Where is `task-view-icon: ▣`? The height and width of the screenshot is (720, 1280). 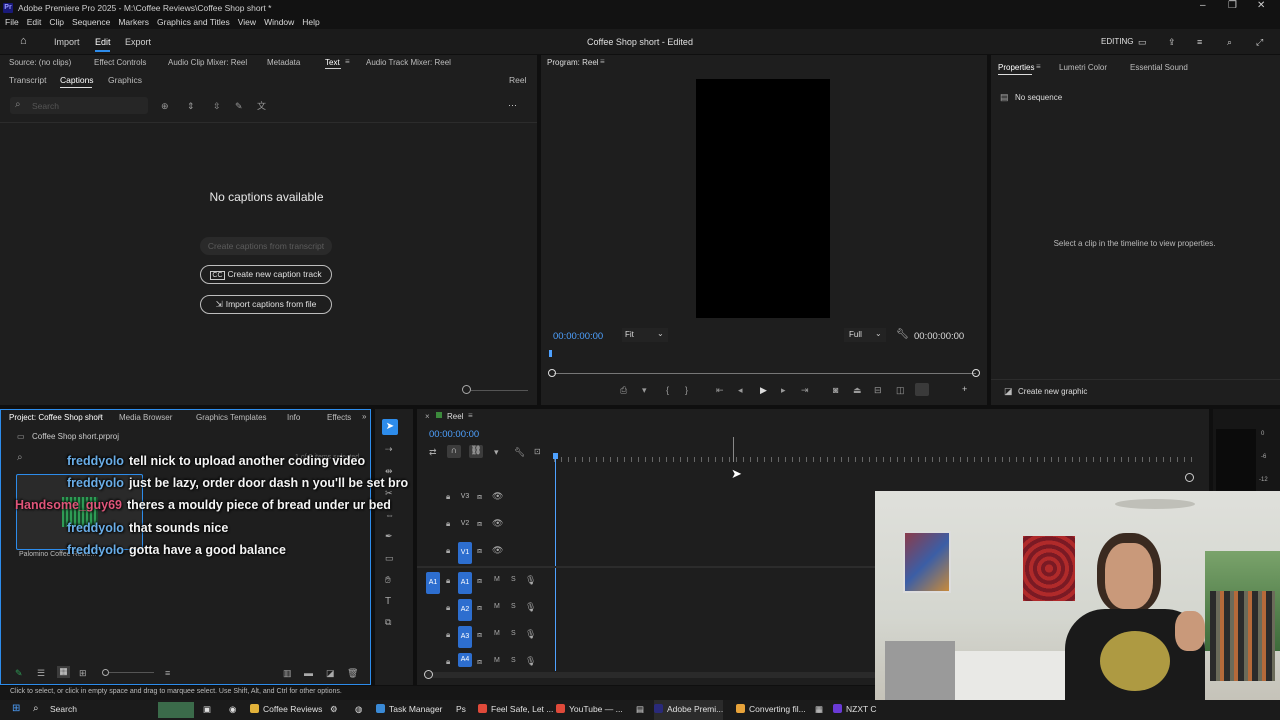
task-view-icon: ▣ is located at coordinates (207, 709).